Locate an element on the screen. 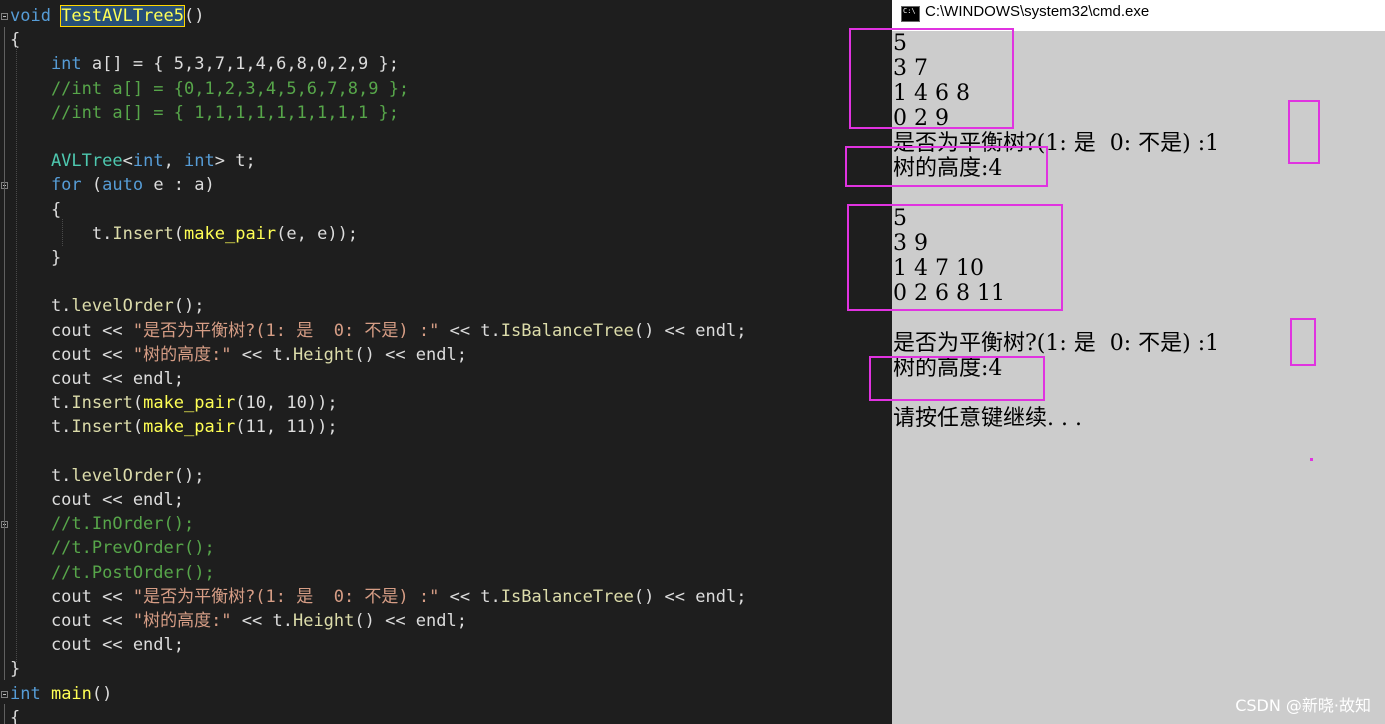  cursor-mark is located at coordinates (1311, 459).